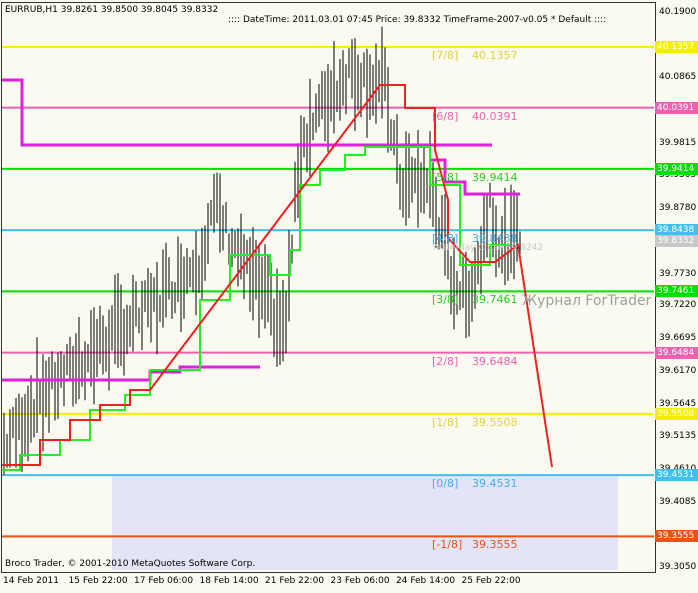 This screenshot has width=698, height=593. Describe the element at coordinates (676, 413) in the screenshot. I see `level-price-tag: 39.5508` at that location.